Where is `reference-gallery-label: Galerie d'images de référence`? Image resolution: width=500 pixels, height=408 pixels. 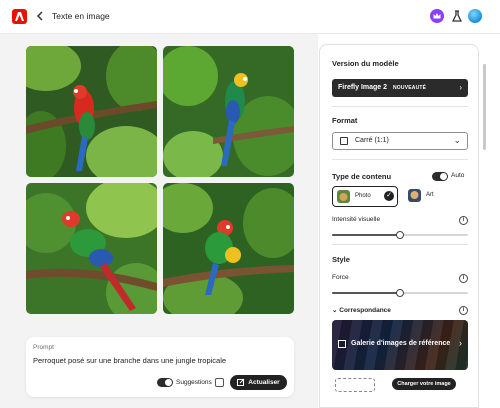 reference-gallery-label: Galerie d'images de référence is located at coordinates (401, 343).